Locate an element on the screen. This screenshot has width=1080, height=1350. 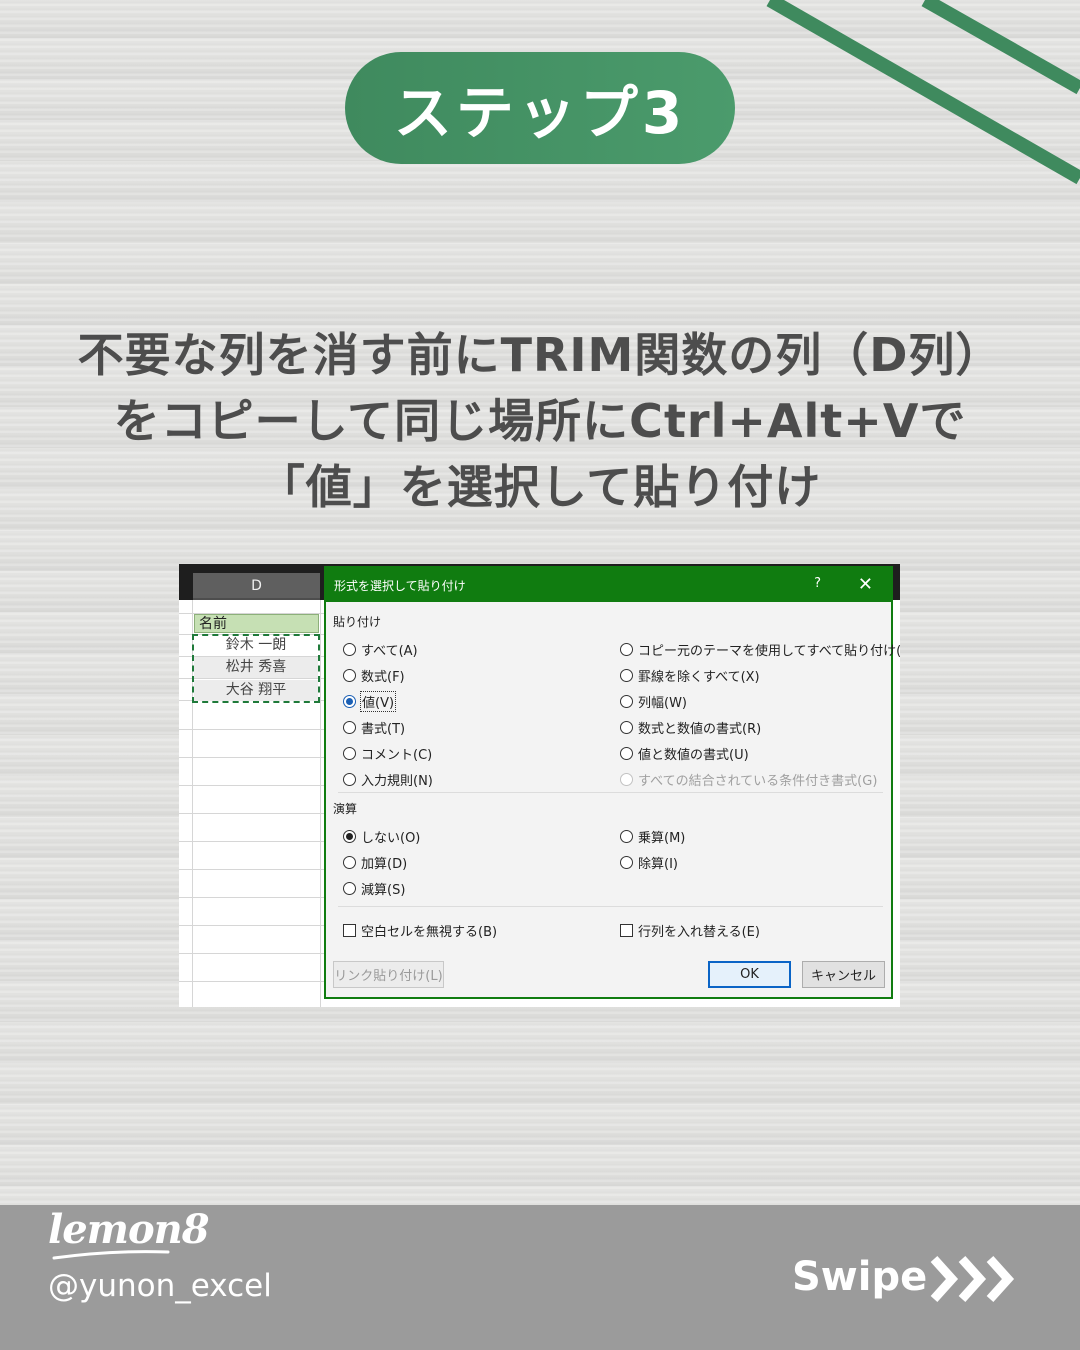
option-paste-all: すべて(A) is located at coordinates (380, 649).